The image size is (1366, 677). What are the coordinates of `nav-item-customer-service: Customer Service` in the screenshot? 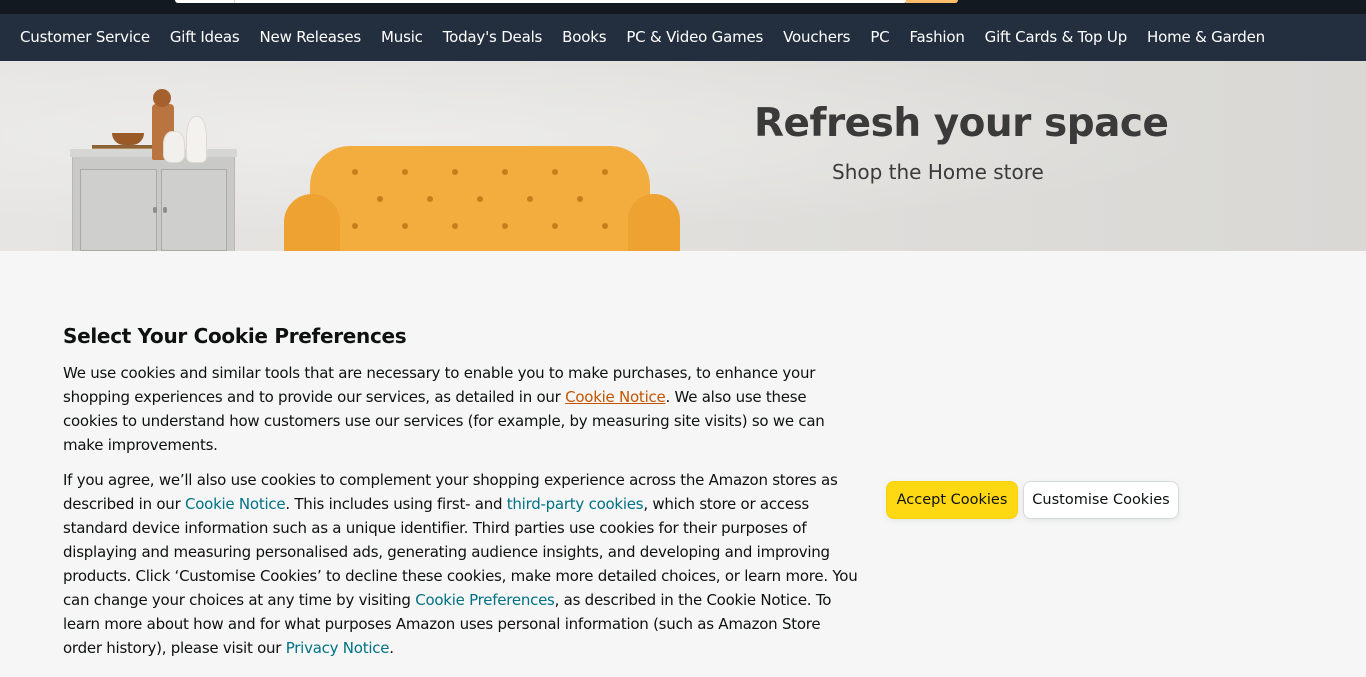 It's located at (85, 37).